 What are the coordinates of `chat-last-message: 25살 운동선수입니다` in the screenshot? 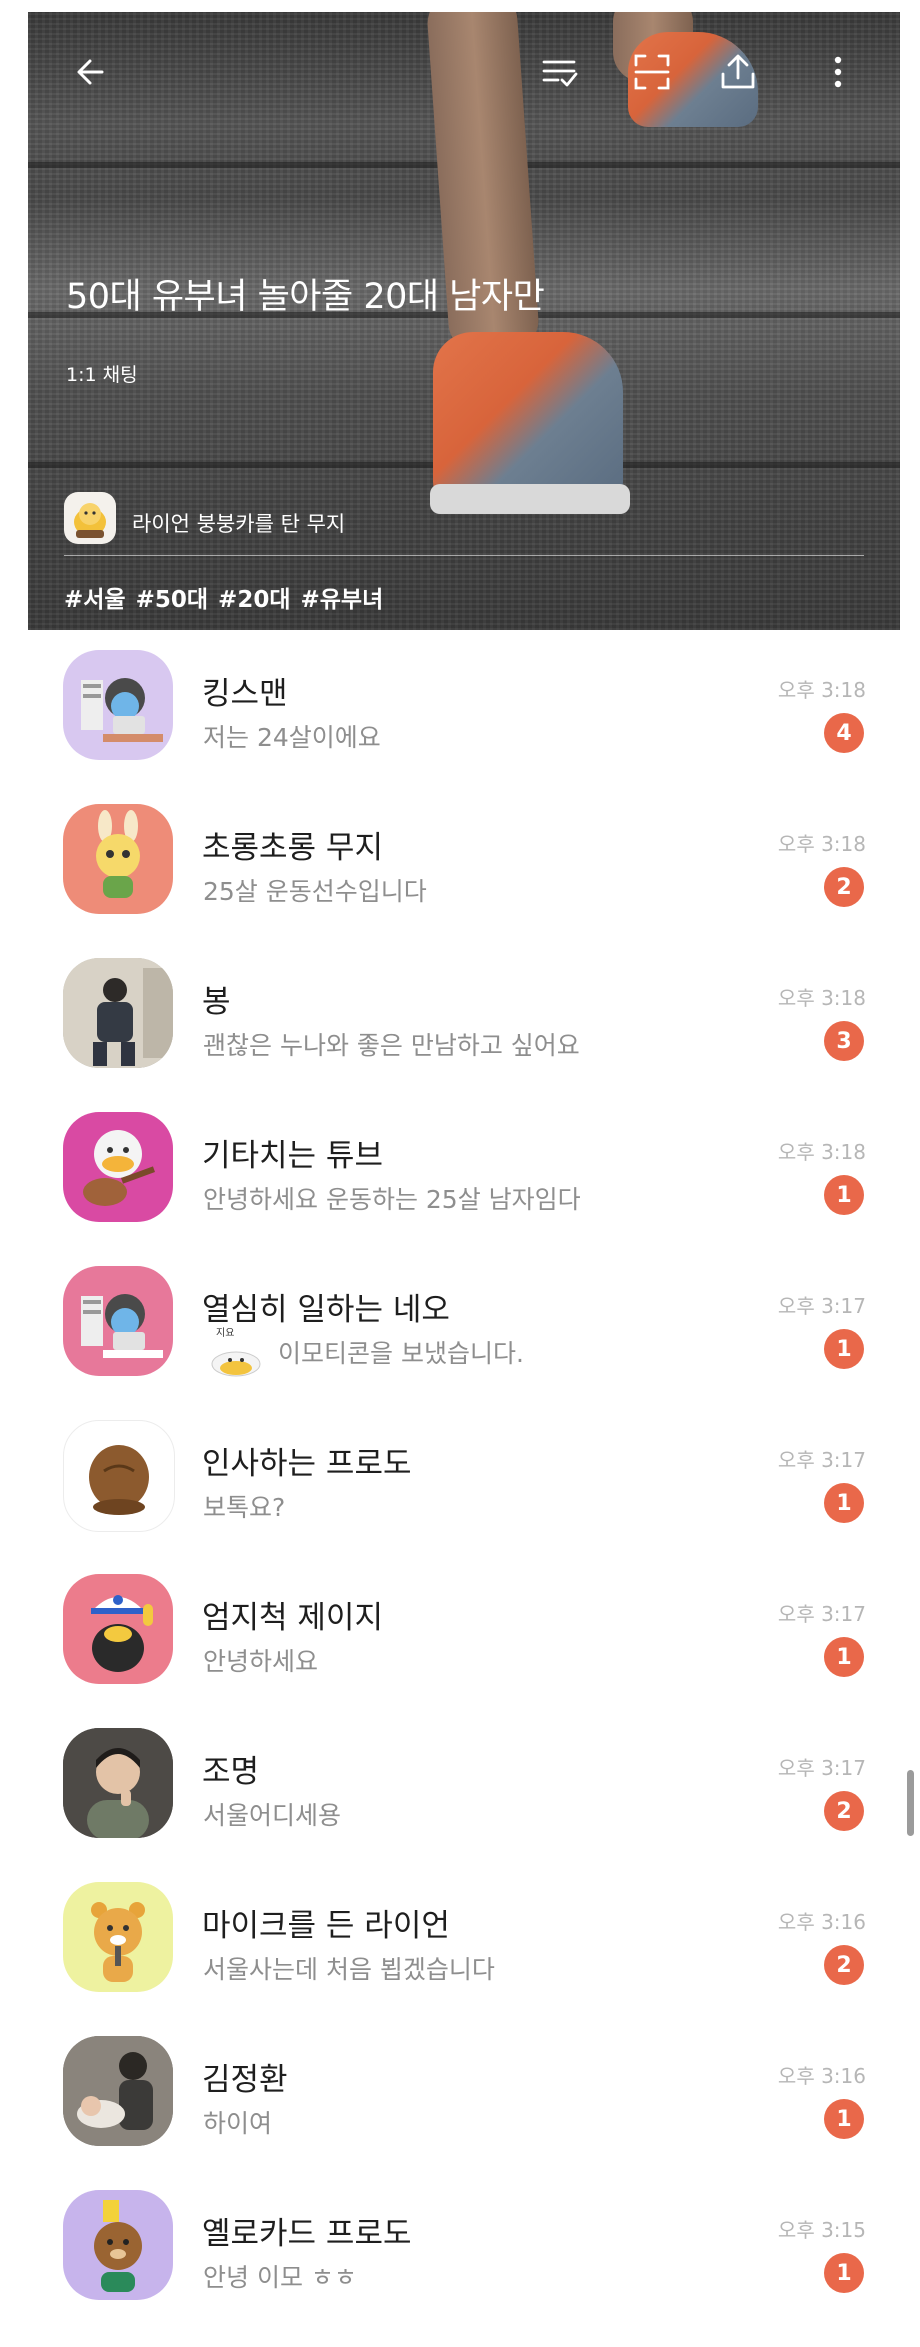 It's located at (315, 891).